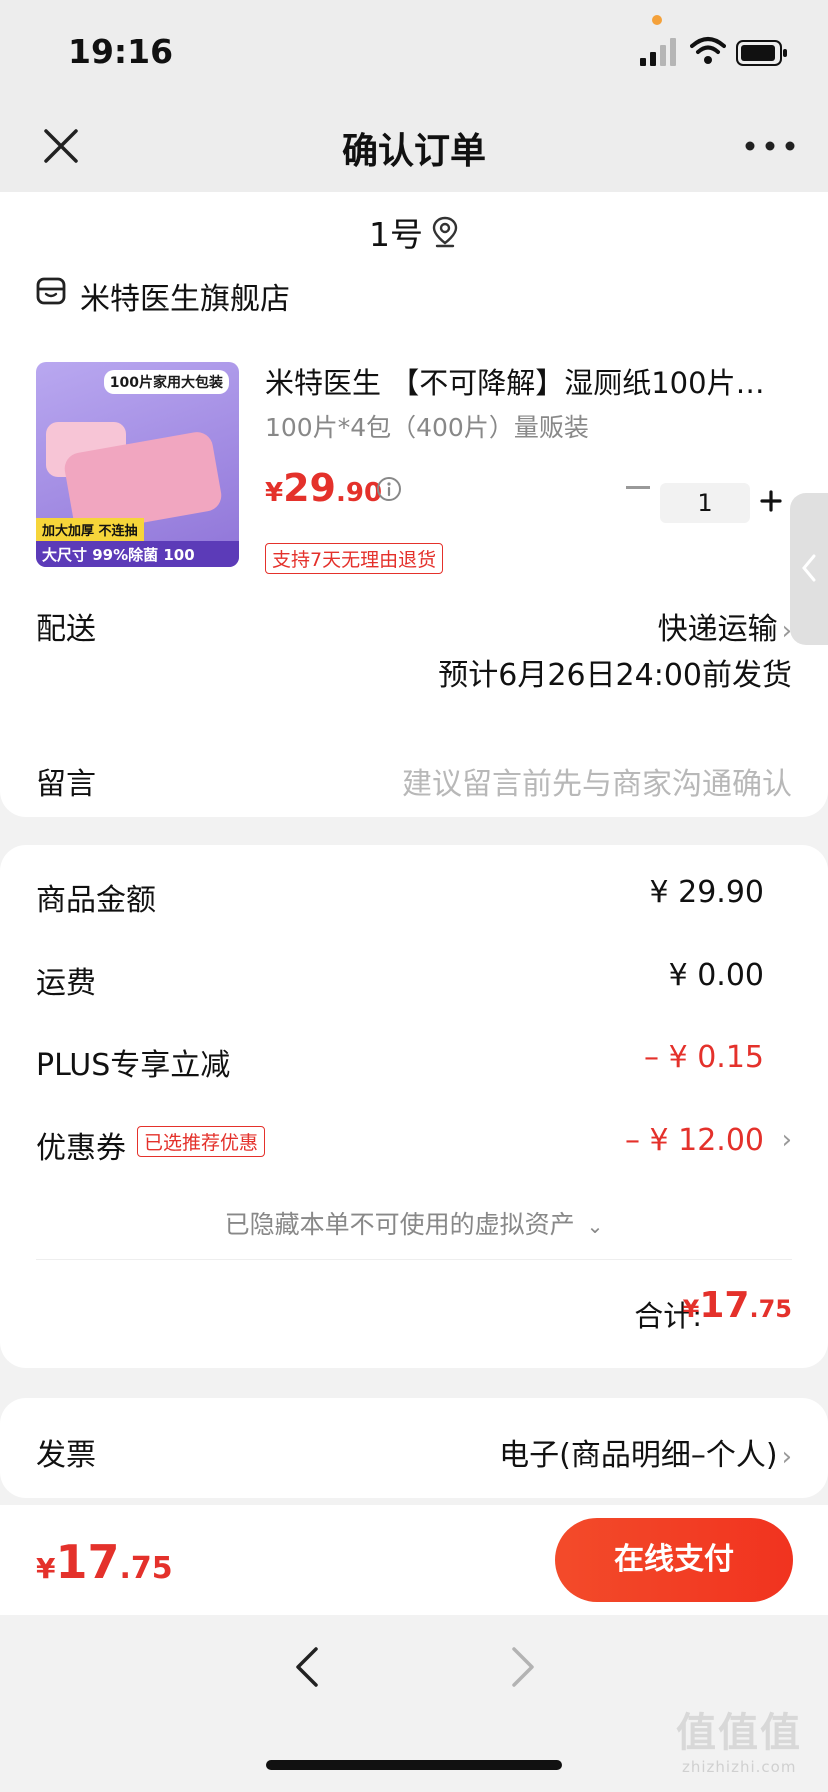  Describe the element at coordinates (90, 529) in the screenshot. I see `thumbnail-tag: 加大加厚 不连抽` at that location.